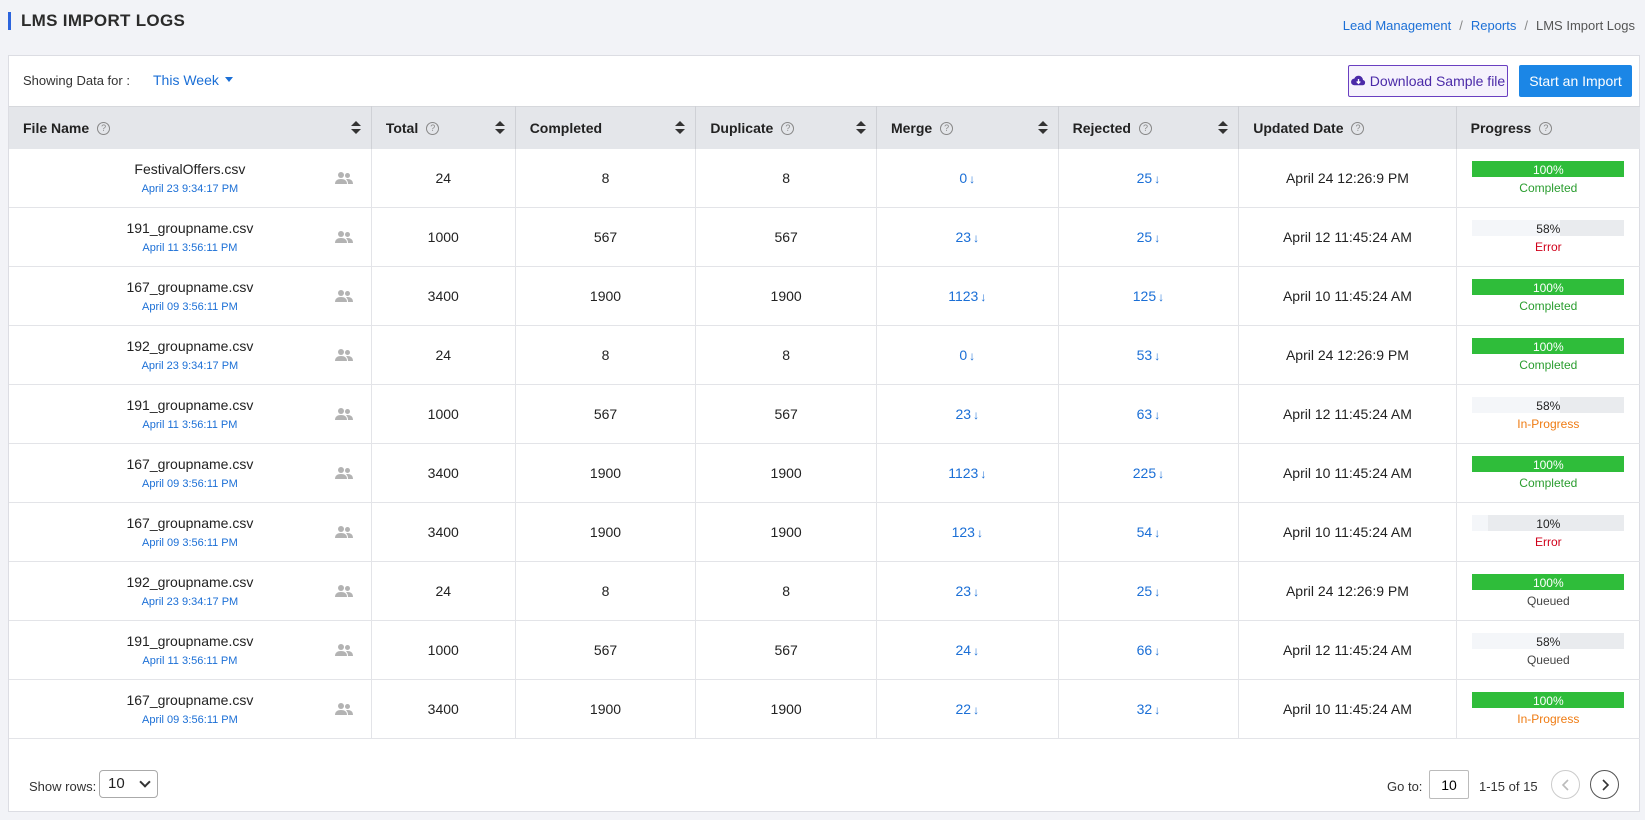 This screenshot has width=1645, height=820. Describe the element at coordinates (1144, 650) in the screenshot. I see `rejected-count: 66` at that location.